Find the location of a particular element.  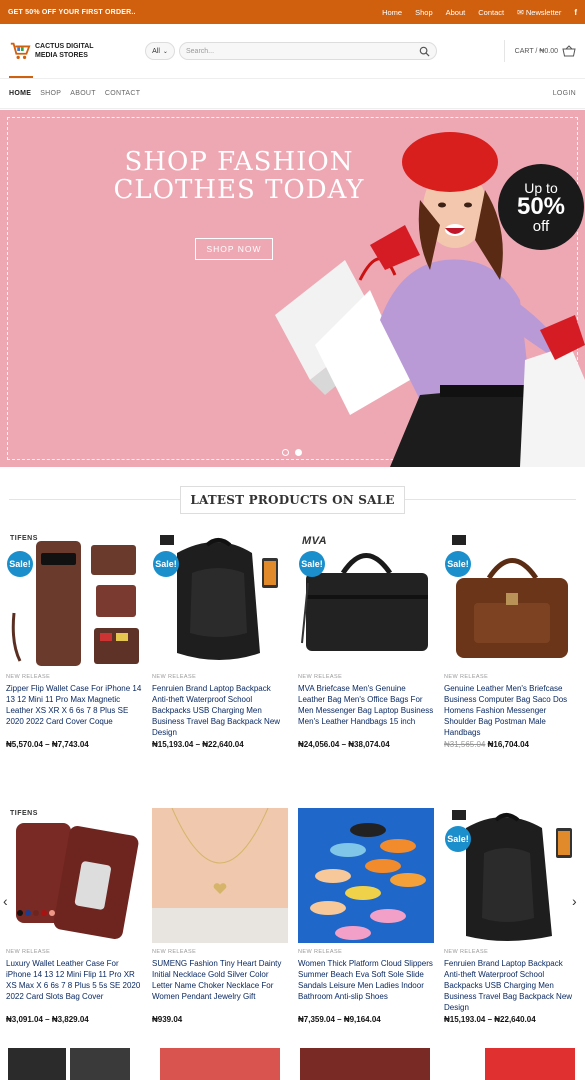

price-low: ₦3,091.04 is located at coordinates (24, 1019).